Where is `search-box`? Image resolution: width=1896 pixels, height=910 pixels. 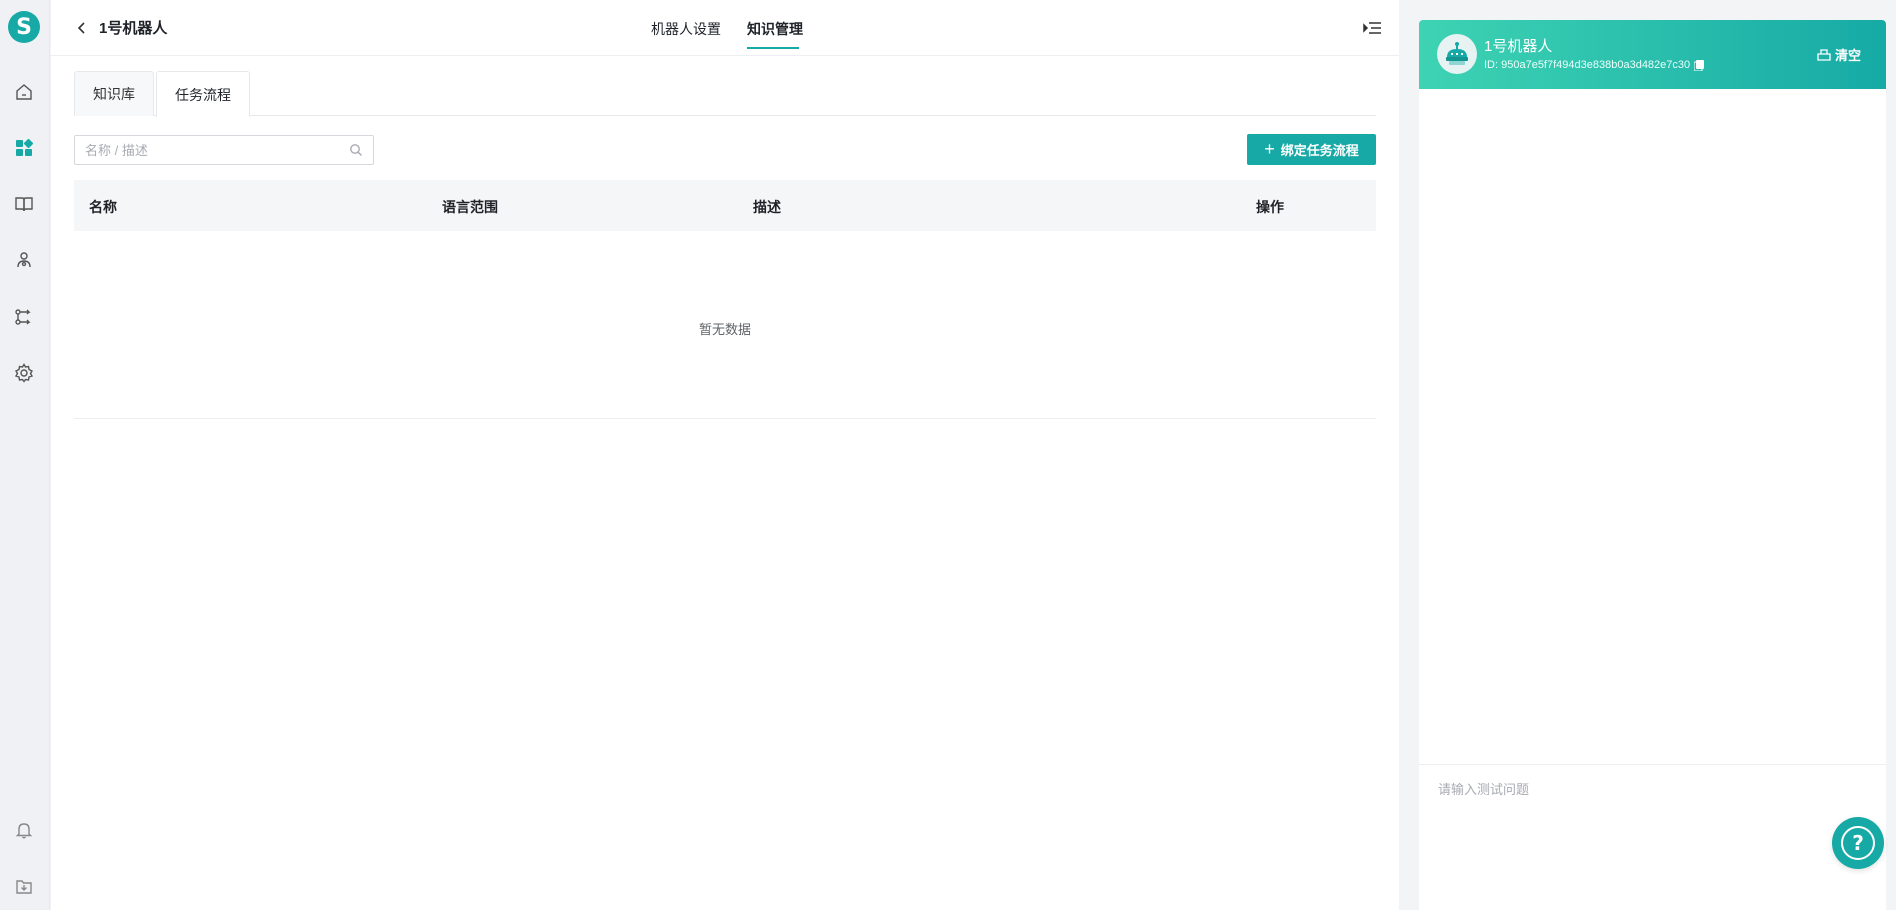
search-box is located at coordinates (224, 150).